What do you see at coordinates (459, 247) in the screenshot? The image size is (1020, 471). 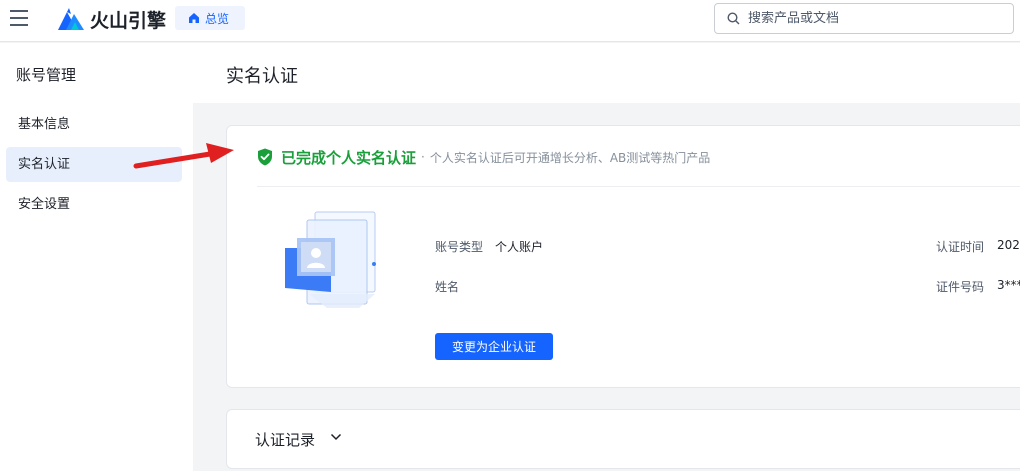 I see `account-type-label: 账号类型` at bounding box center [459, 247].